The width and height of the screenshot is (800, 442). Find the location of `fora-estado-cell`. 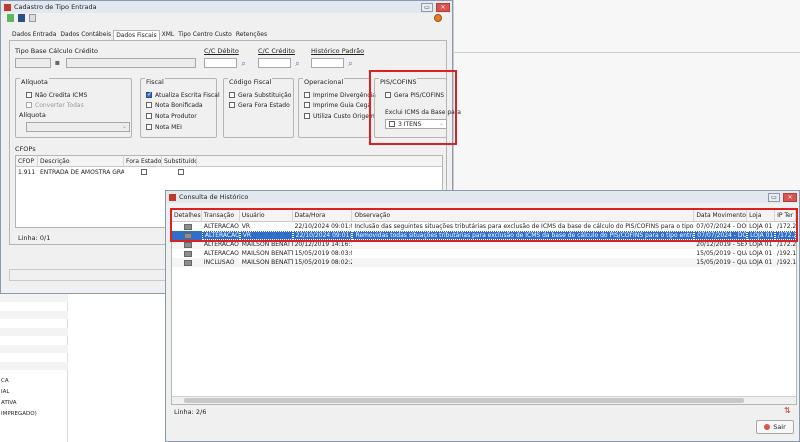

fora-estado-cell is located at coordinates (143, 172).